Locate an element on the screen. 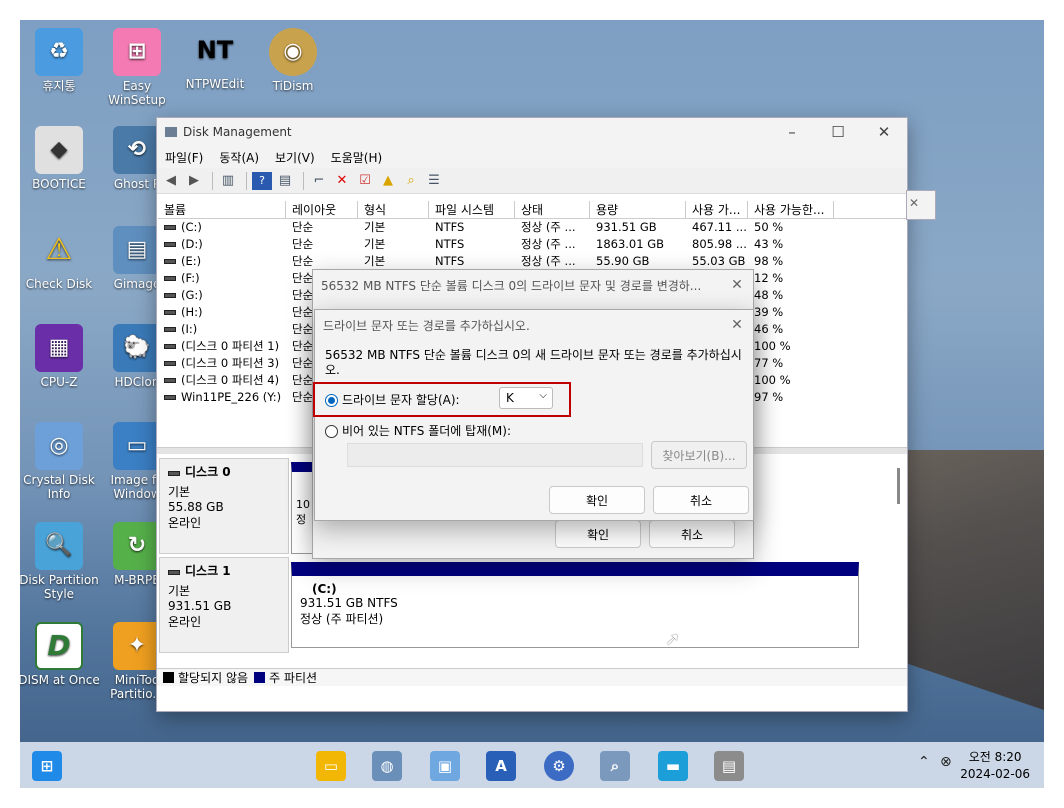  disk-icon is located at coordinates (174, 473).